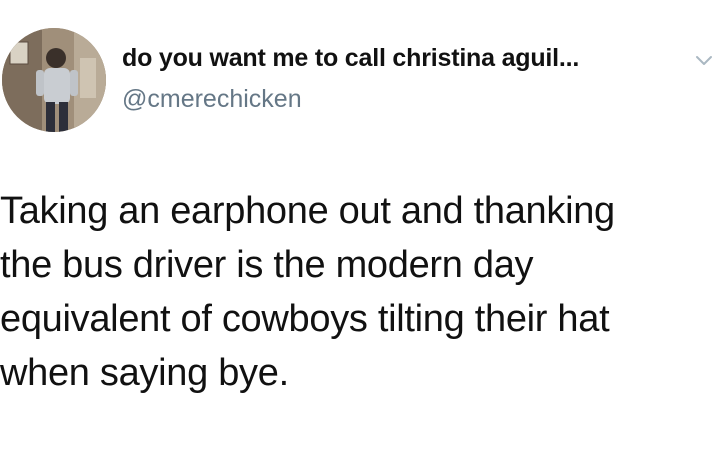 The image size is (720, 465). I want to click on avatar, so click(54, 80).